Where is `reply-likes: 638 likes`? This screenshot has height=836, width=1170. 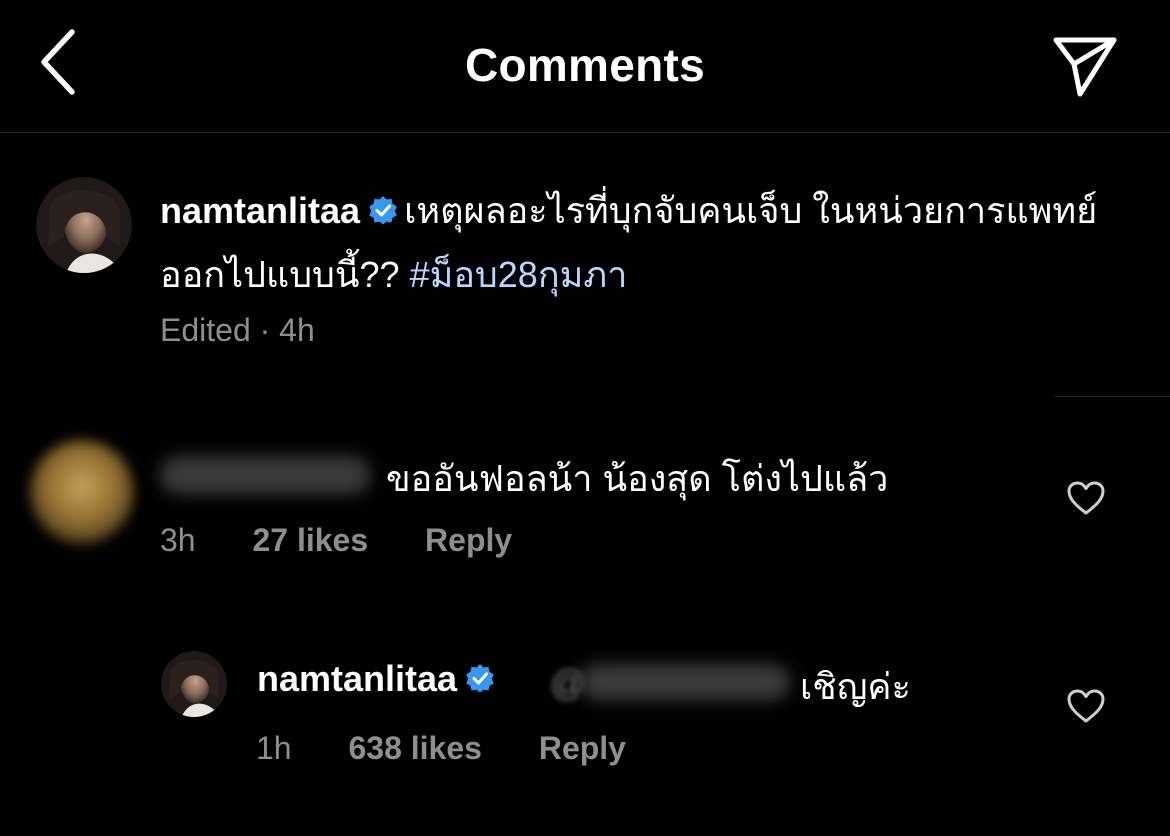 reply-likes: 638 likes is located at coordinates (414, 748).